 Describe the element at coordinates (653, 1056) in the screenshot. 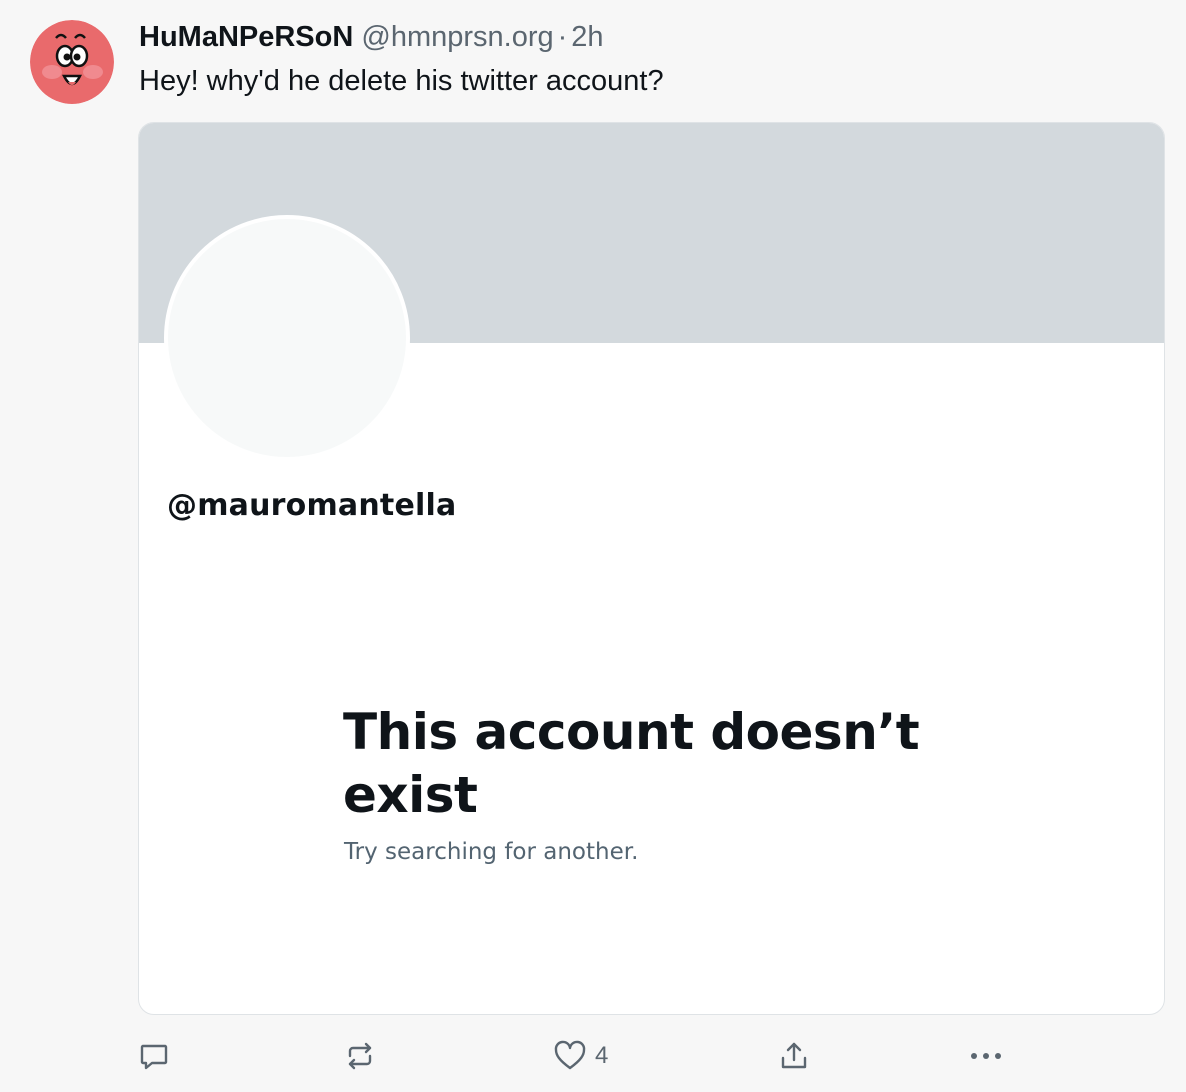

I see `post-actions: 4` at that location.